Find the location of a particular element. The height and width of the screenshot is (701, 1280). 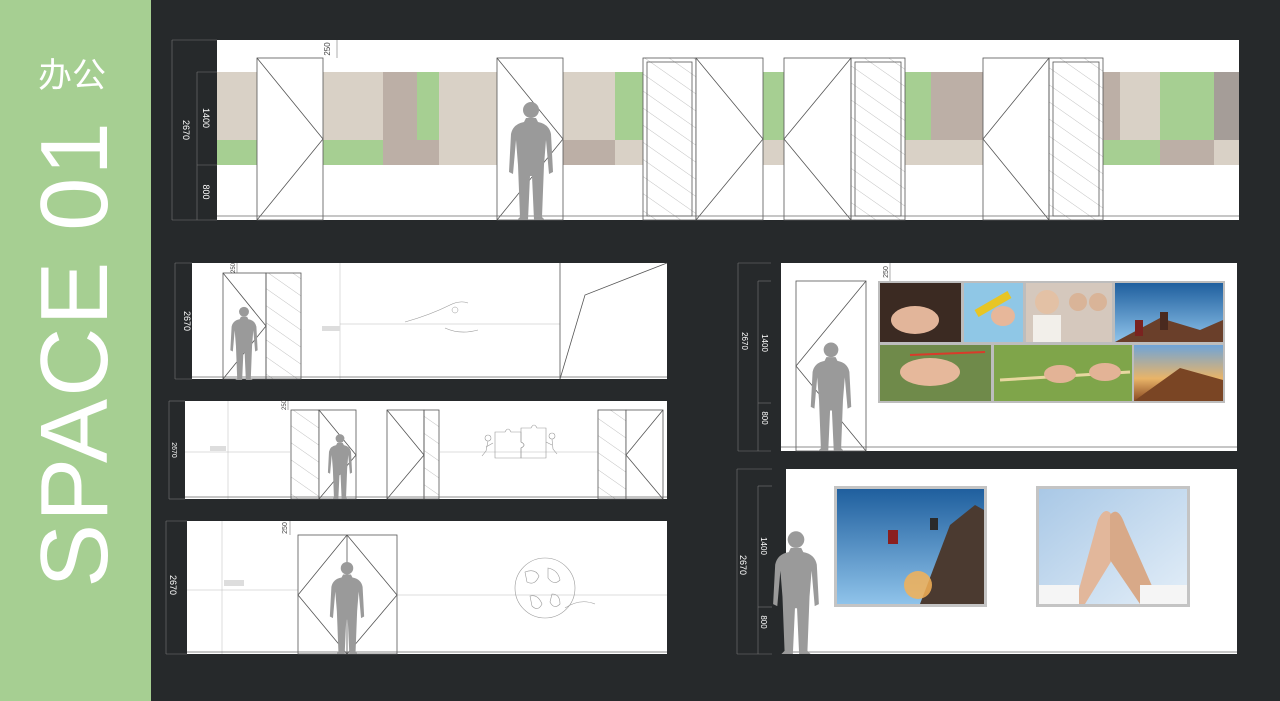

elevation-left-2: 2670 250 is located at coordinates (417, 449).